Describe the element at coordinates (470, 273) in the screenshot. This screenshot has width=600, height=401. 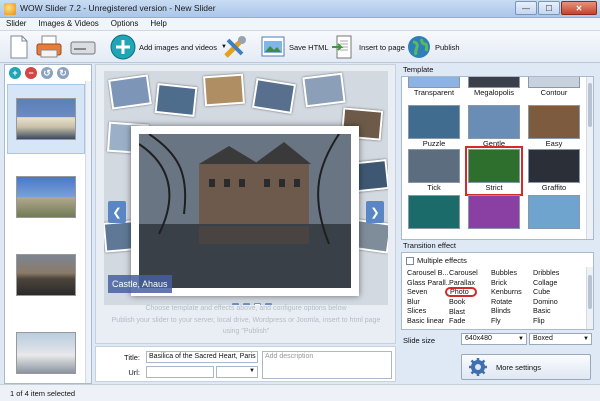
I see `effect-item: Carousel` at that location.